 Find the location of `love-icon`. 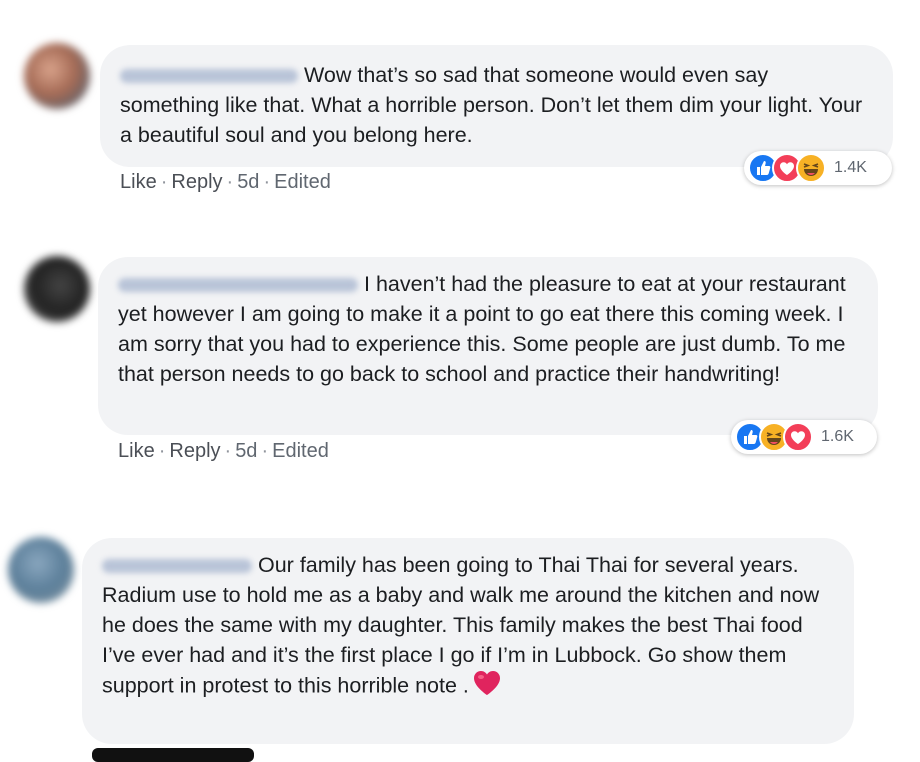

love-icon is located at coordinates (798, 437).